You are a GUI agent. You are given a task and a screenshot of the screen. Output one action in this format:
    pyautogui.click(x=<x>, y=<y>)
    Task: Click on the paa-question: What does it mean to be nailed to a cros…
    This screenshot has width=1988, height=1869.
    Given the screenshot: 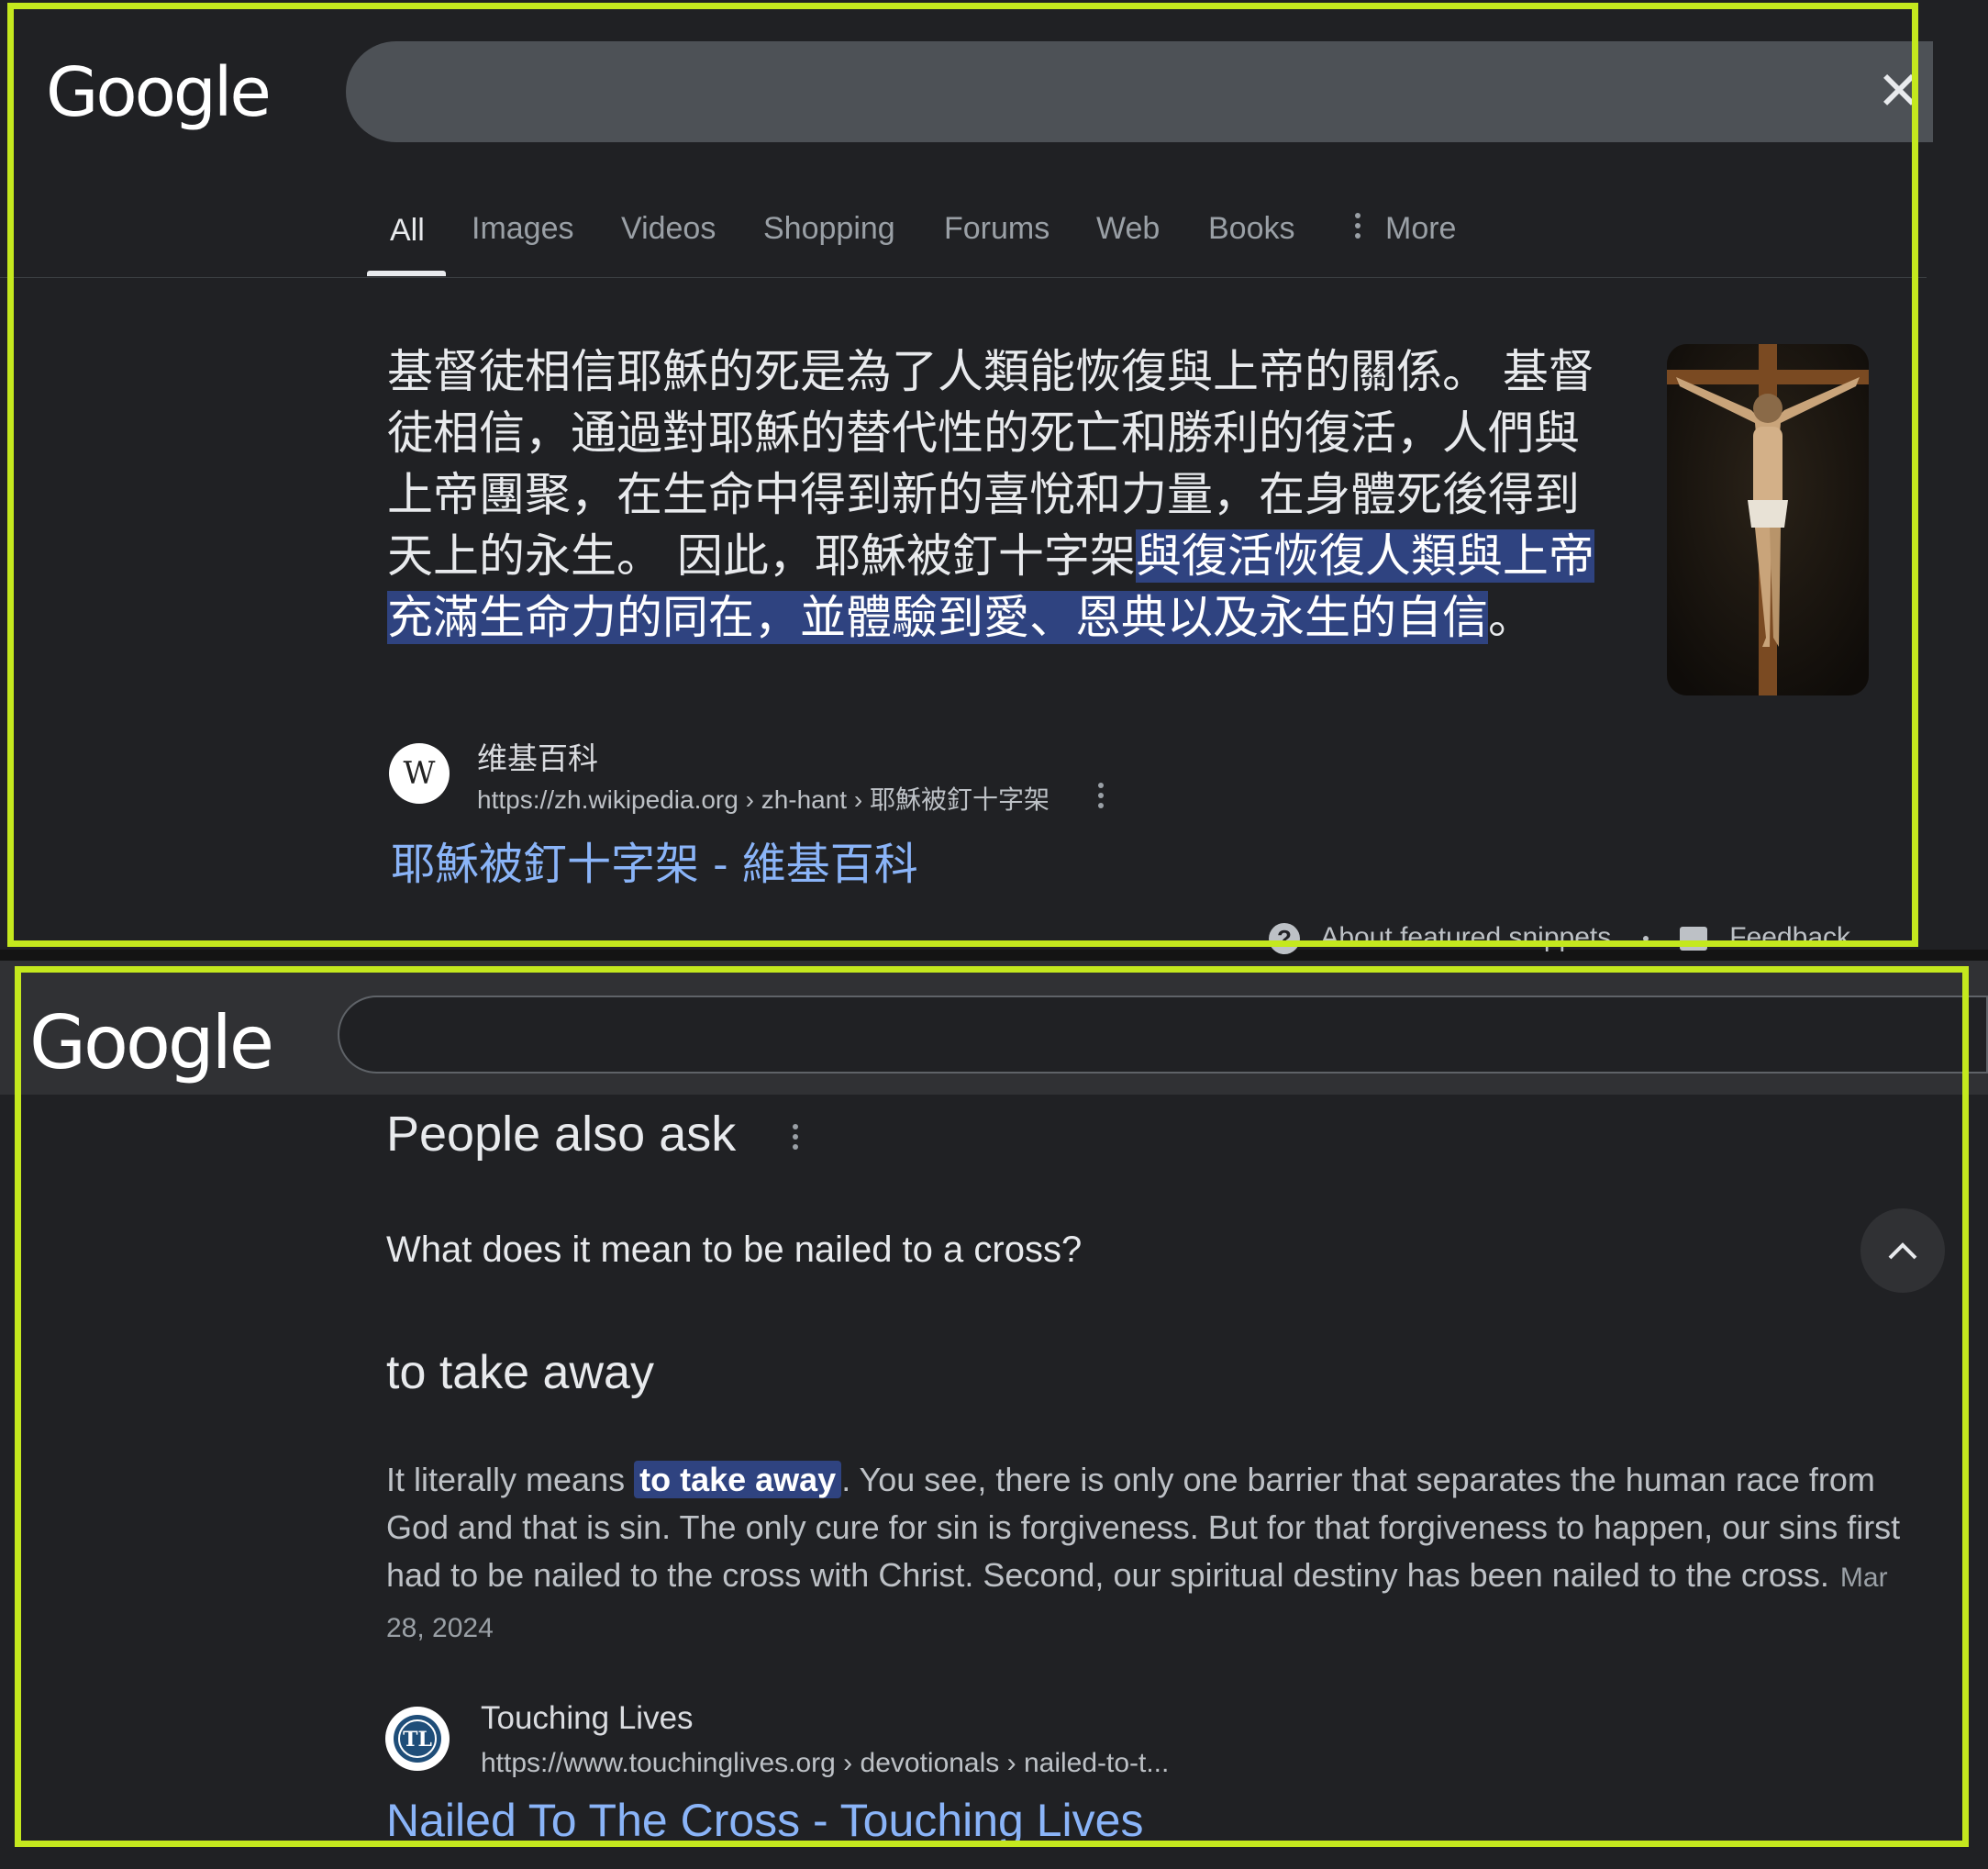 What is the action you would take?
    pyautogui.click(x=734, y=1250)
    